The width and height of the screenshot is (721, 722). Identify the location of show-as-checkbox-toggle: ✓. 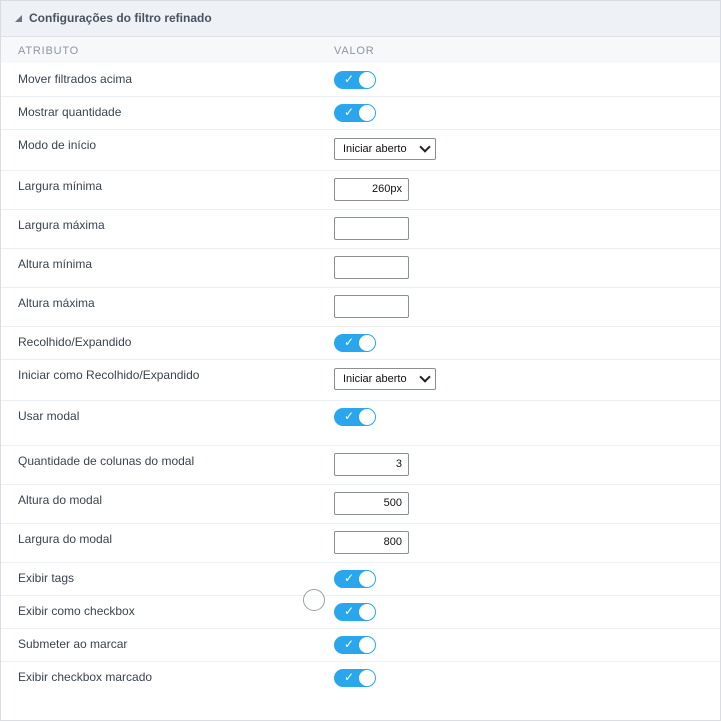
(355, 612).